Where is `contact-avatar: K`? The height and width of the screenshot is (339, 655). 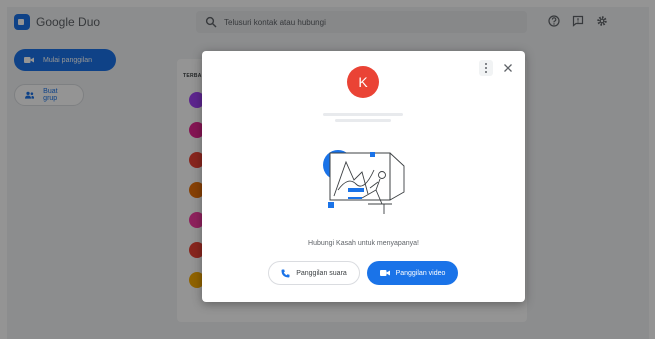 contact-avatar: K is located at coordinates (363, 82).